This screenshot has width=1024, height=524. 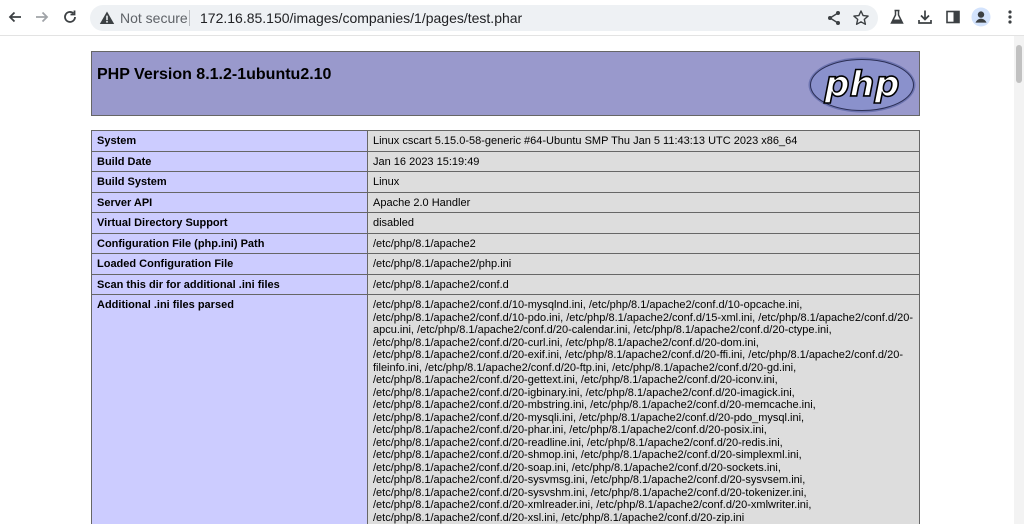 I want to click on profile-icon, so click(x=981, y=17).